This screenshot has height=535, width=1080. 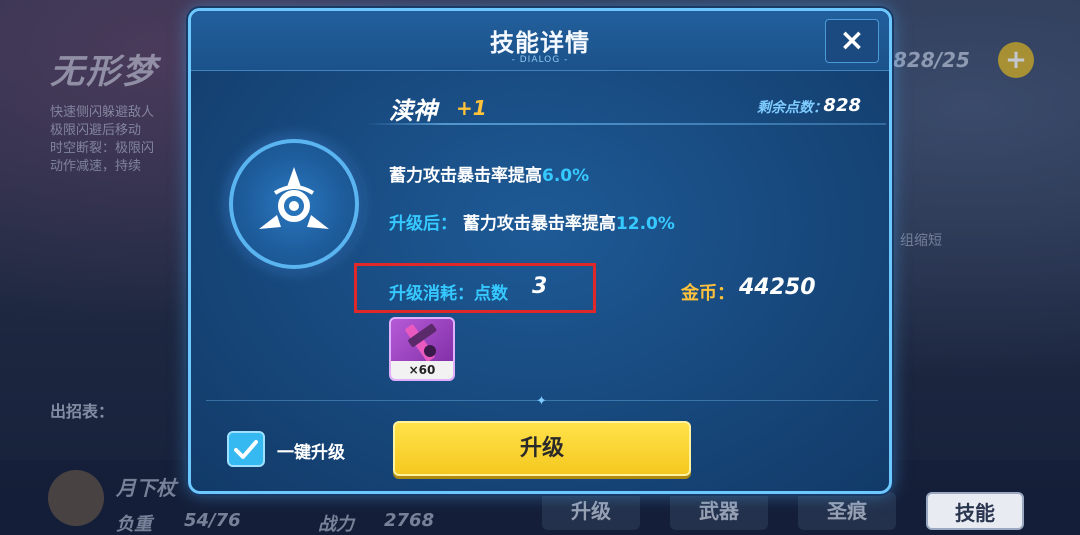 What do you see at coordinates (777, 287) in the screenshot?
I see `gold-value: 44250` at bounding box center [777, 287].